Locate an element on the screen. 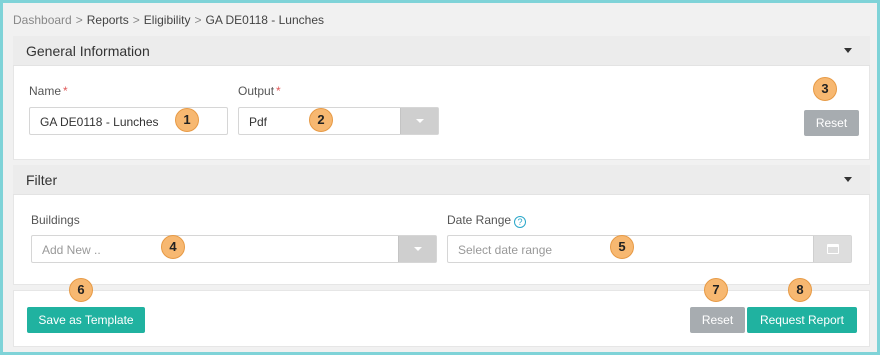 The image size is (880, 355). calendar-button is located at coordinates (832, 249).